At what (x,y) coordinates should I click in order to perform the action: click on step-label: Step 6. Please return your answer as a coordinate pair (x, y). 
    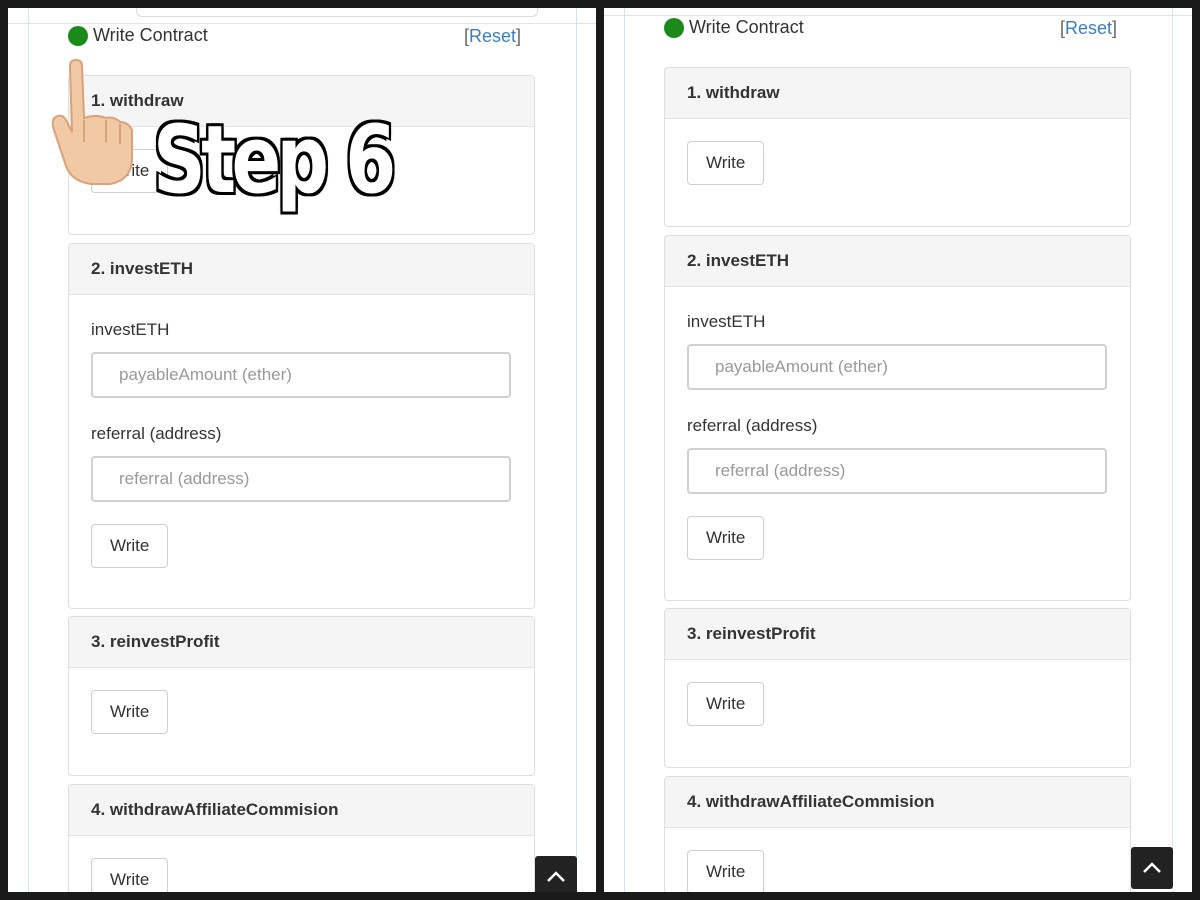
    Looking at the image, I should click on (275, 161).